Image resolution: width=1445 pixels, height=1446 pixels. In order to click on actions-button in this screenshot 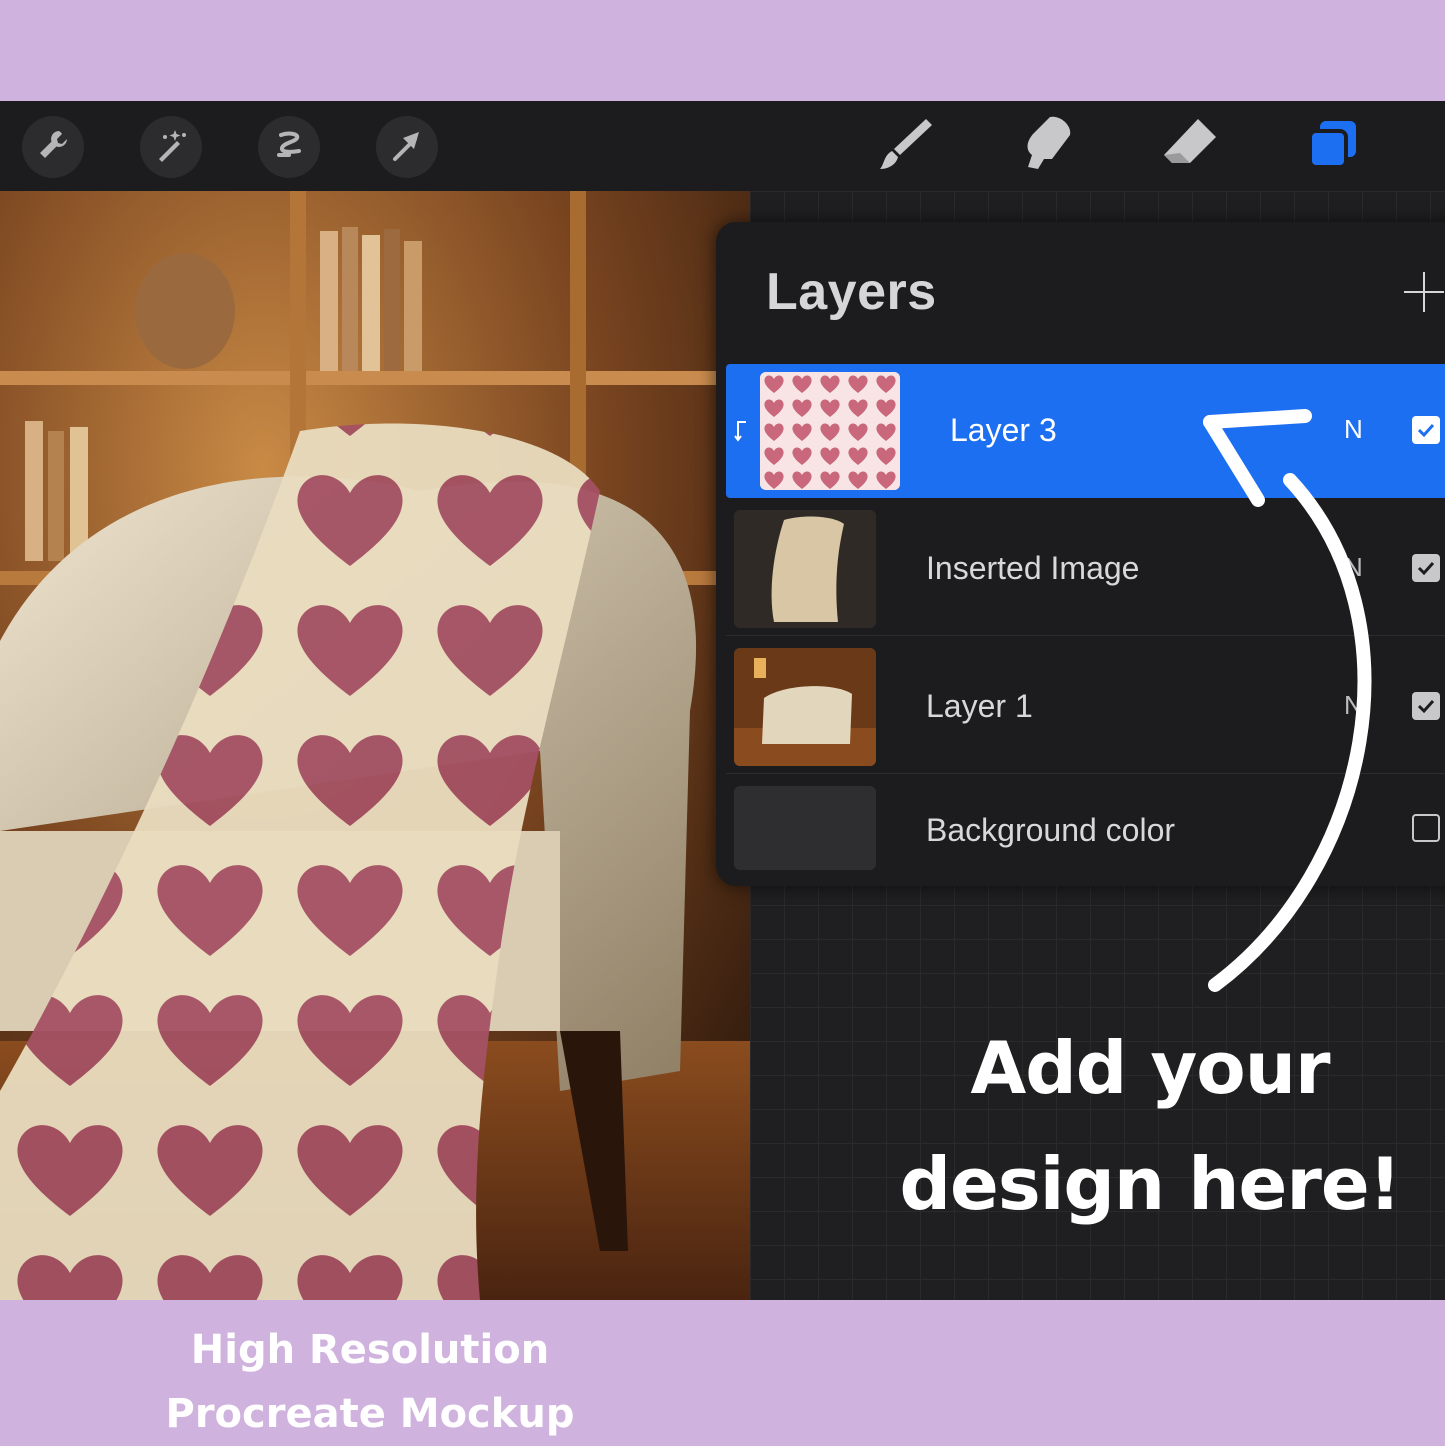, I will do `click(53, 147)`.